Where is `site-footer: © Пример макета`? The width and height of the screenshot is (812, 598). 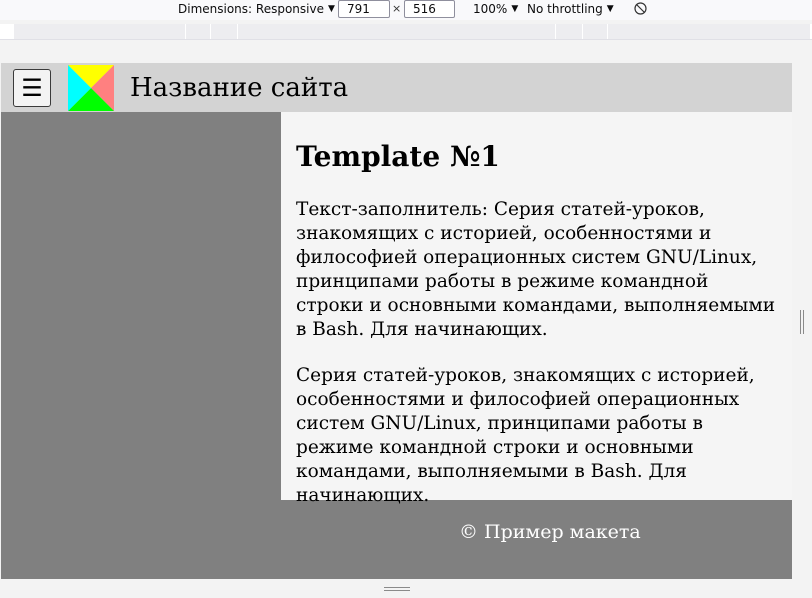
site-footer: © Пример макета is located at coordinates (396, 539).